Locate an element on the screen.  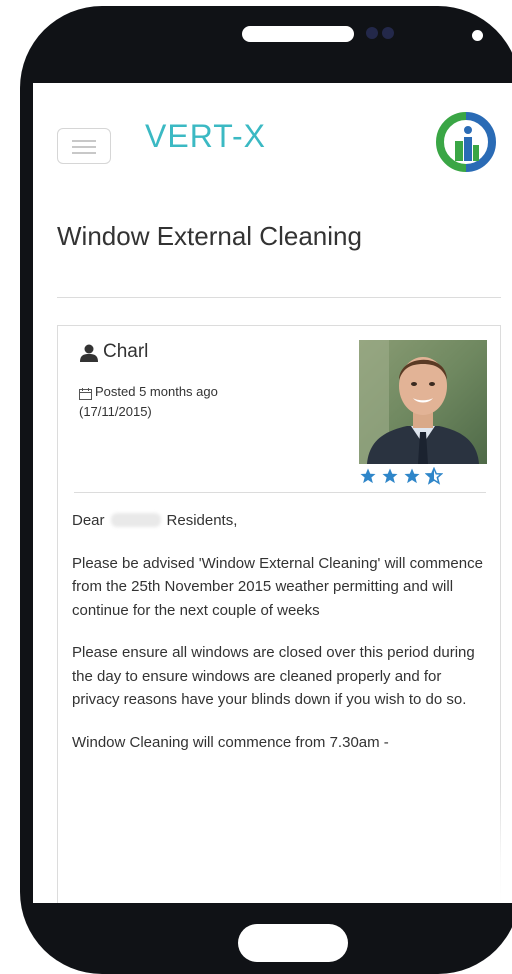
calendar-icon is located at coordinates (85, 394).